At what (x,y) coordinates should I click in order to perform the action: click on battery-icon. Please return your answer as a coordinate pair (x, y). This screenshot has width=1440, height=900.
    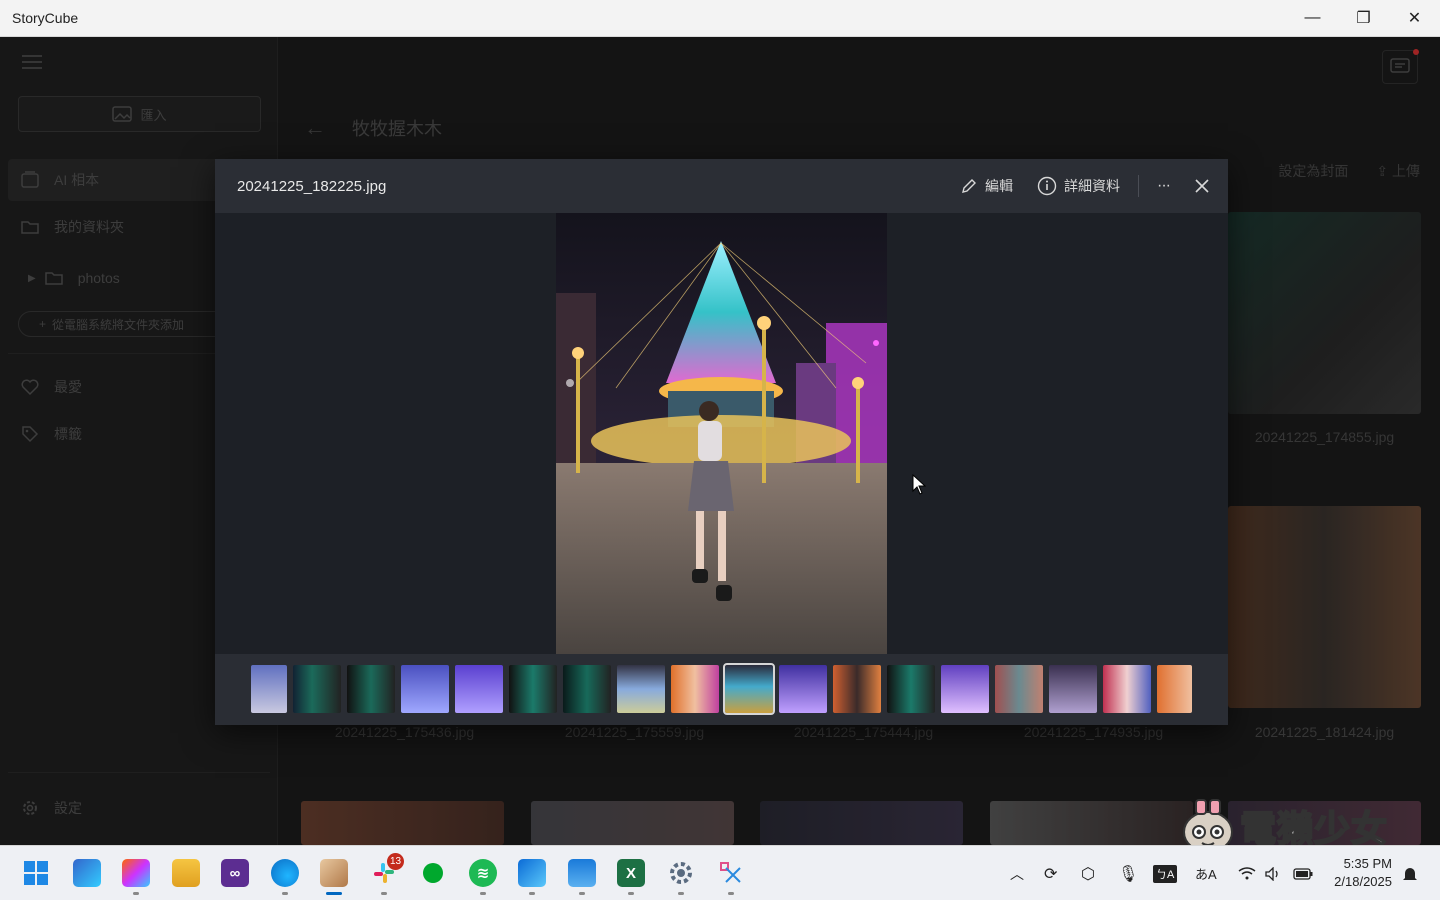
    Looking at the image, I should click on (1303, 873).